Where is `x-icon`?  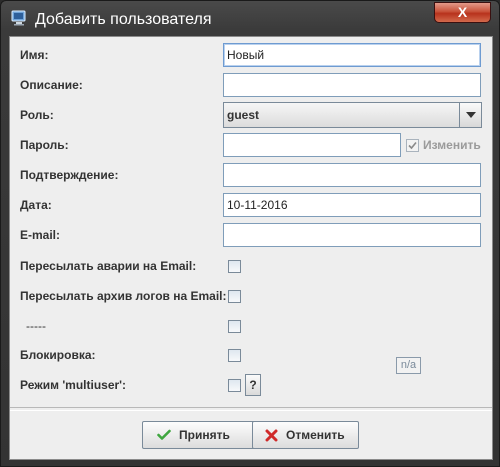 x-icon is located at coordinates (271, 435).